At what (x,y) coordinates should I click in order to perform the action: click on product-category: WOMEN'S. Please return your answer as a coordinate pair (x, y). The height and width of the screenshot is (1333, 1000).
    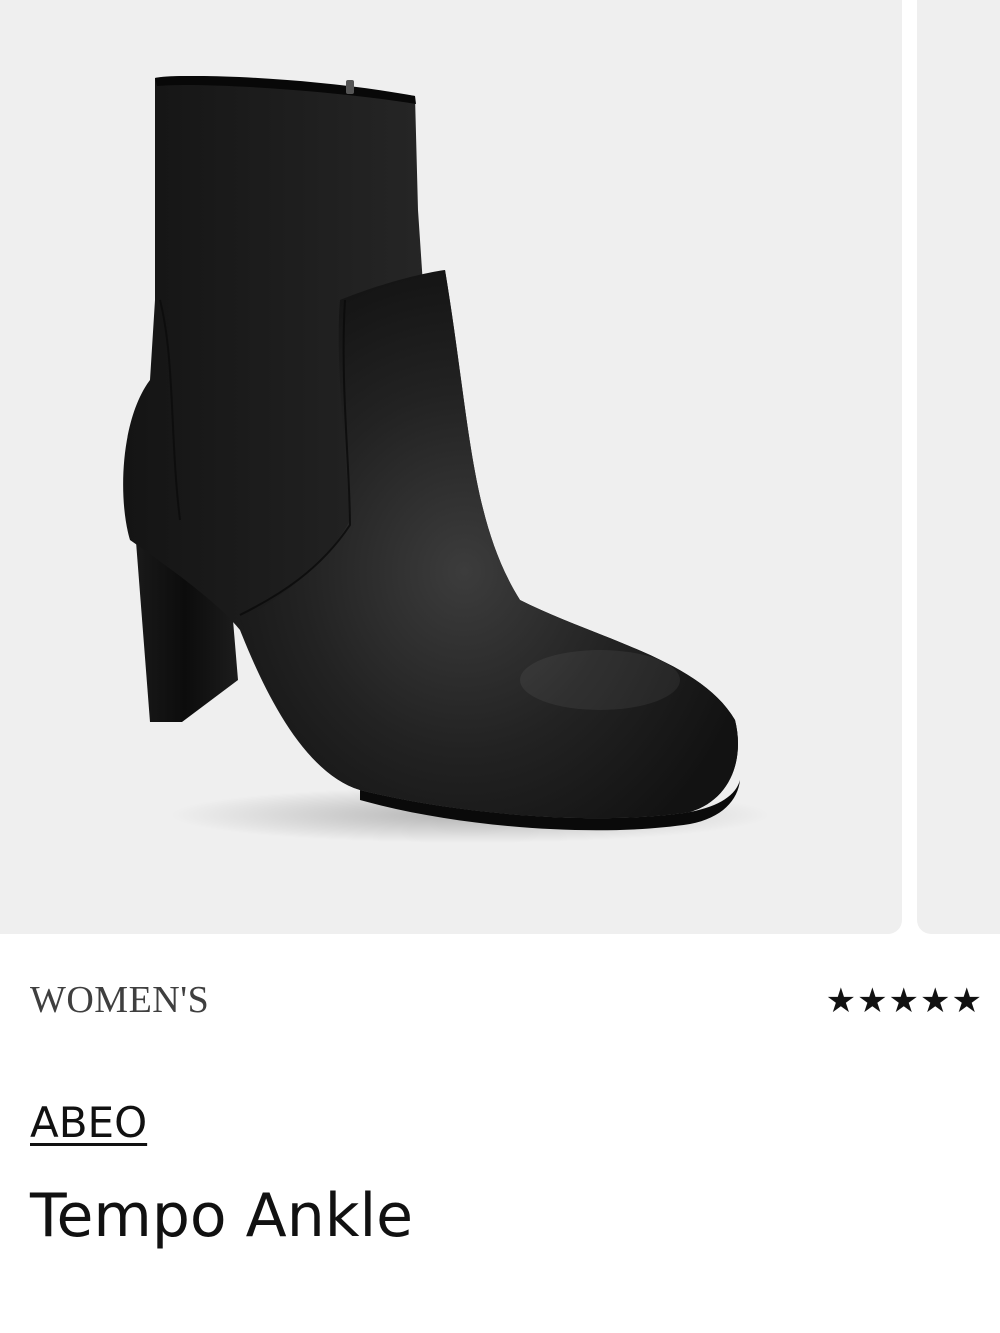
    Looking at the image, I should click on (120, 1000).